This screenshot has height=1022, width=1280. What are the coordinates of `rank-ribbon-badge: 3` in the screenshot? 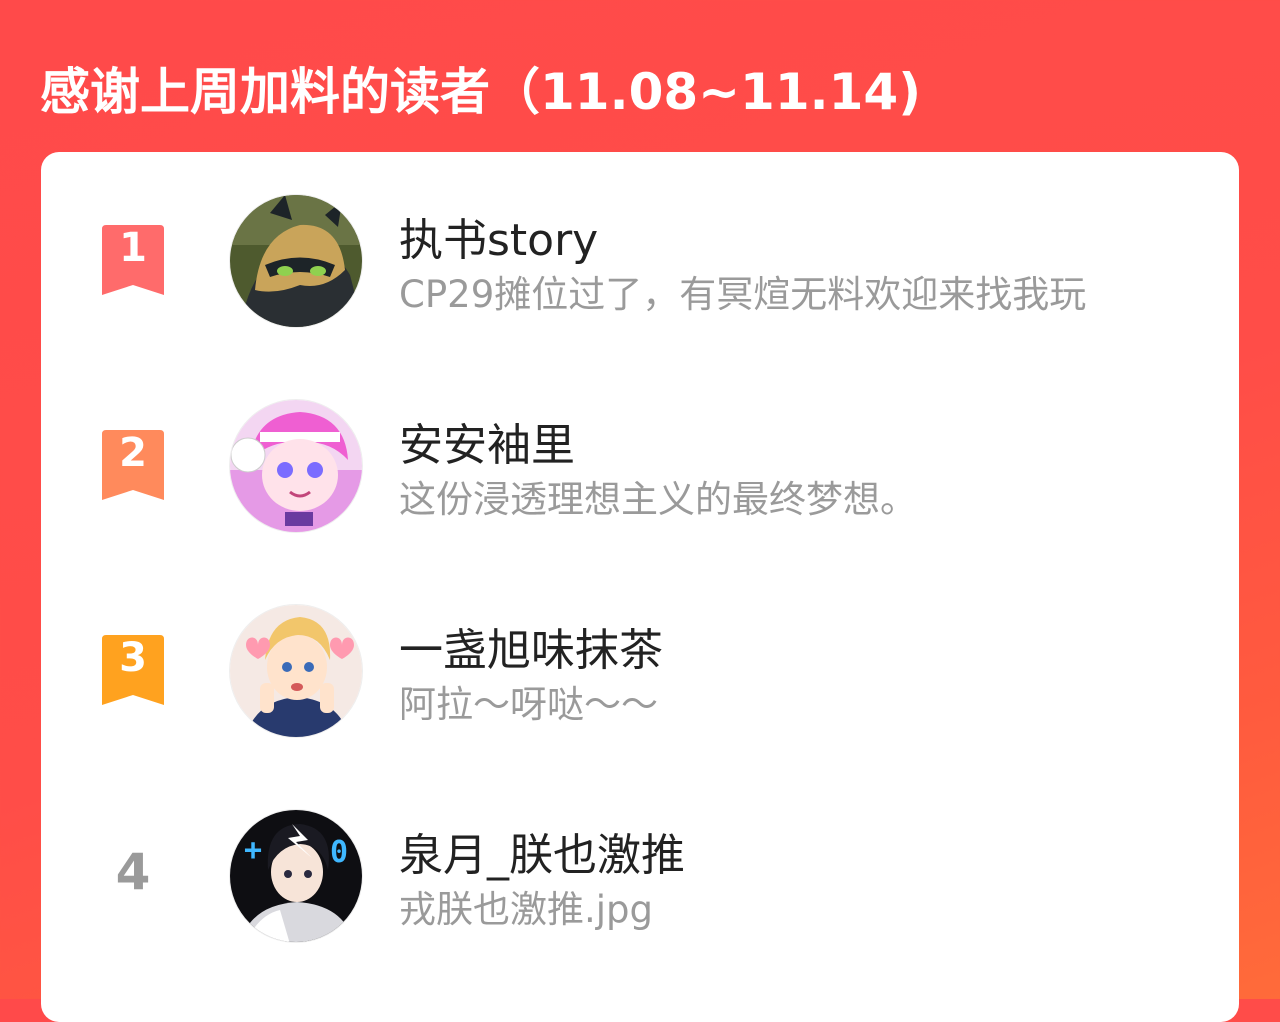 It's located at (133, 671).